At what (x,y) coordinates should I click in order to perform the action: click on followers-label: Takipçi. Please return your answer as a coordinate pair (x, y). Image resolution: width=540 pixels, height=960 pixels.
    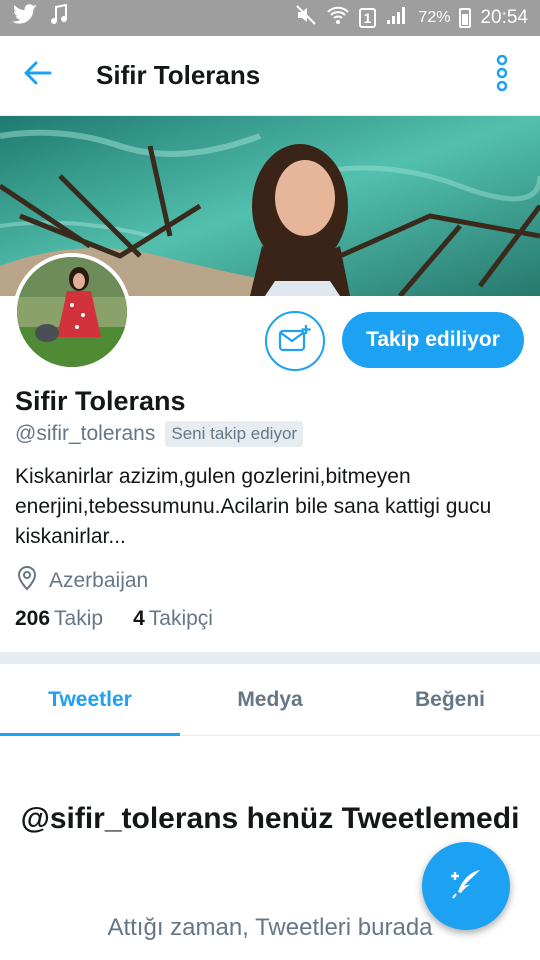
    Looking at the image, I should click on (180, 618).